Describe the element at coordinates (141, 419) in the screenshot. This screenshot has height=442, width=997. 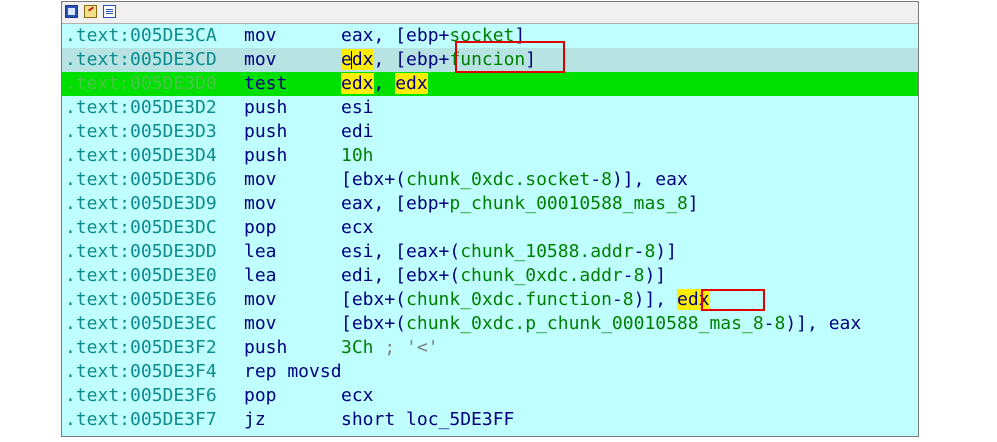
I see `instruction-address: .text:005DE3F7` at that location.